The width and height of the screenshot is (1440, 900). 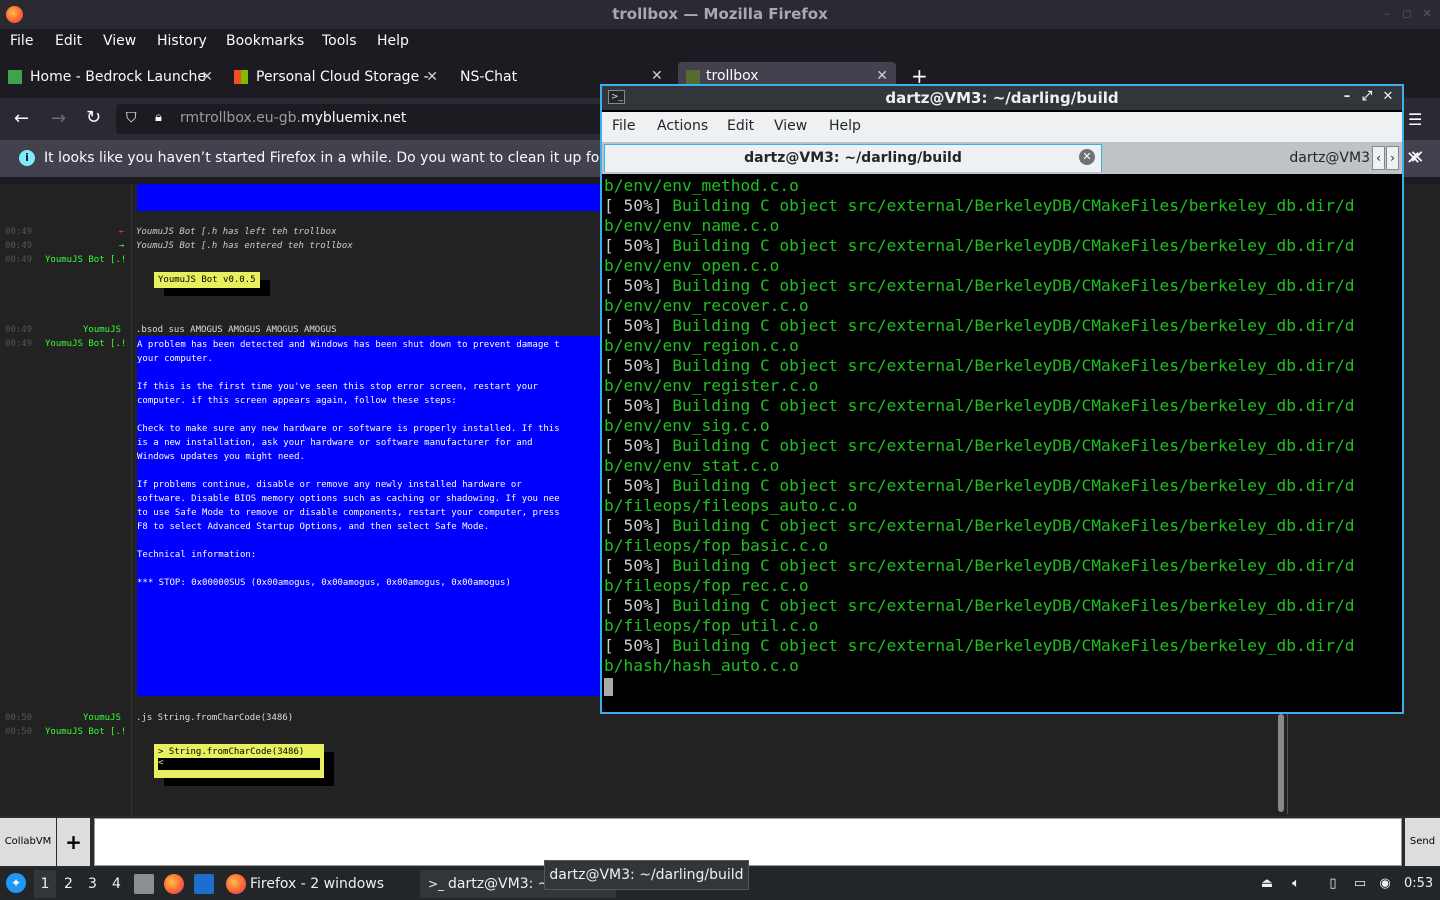 I want to click on terminal-menu-view: View, so click(x=790, y=126).